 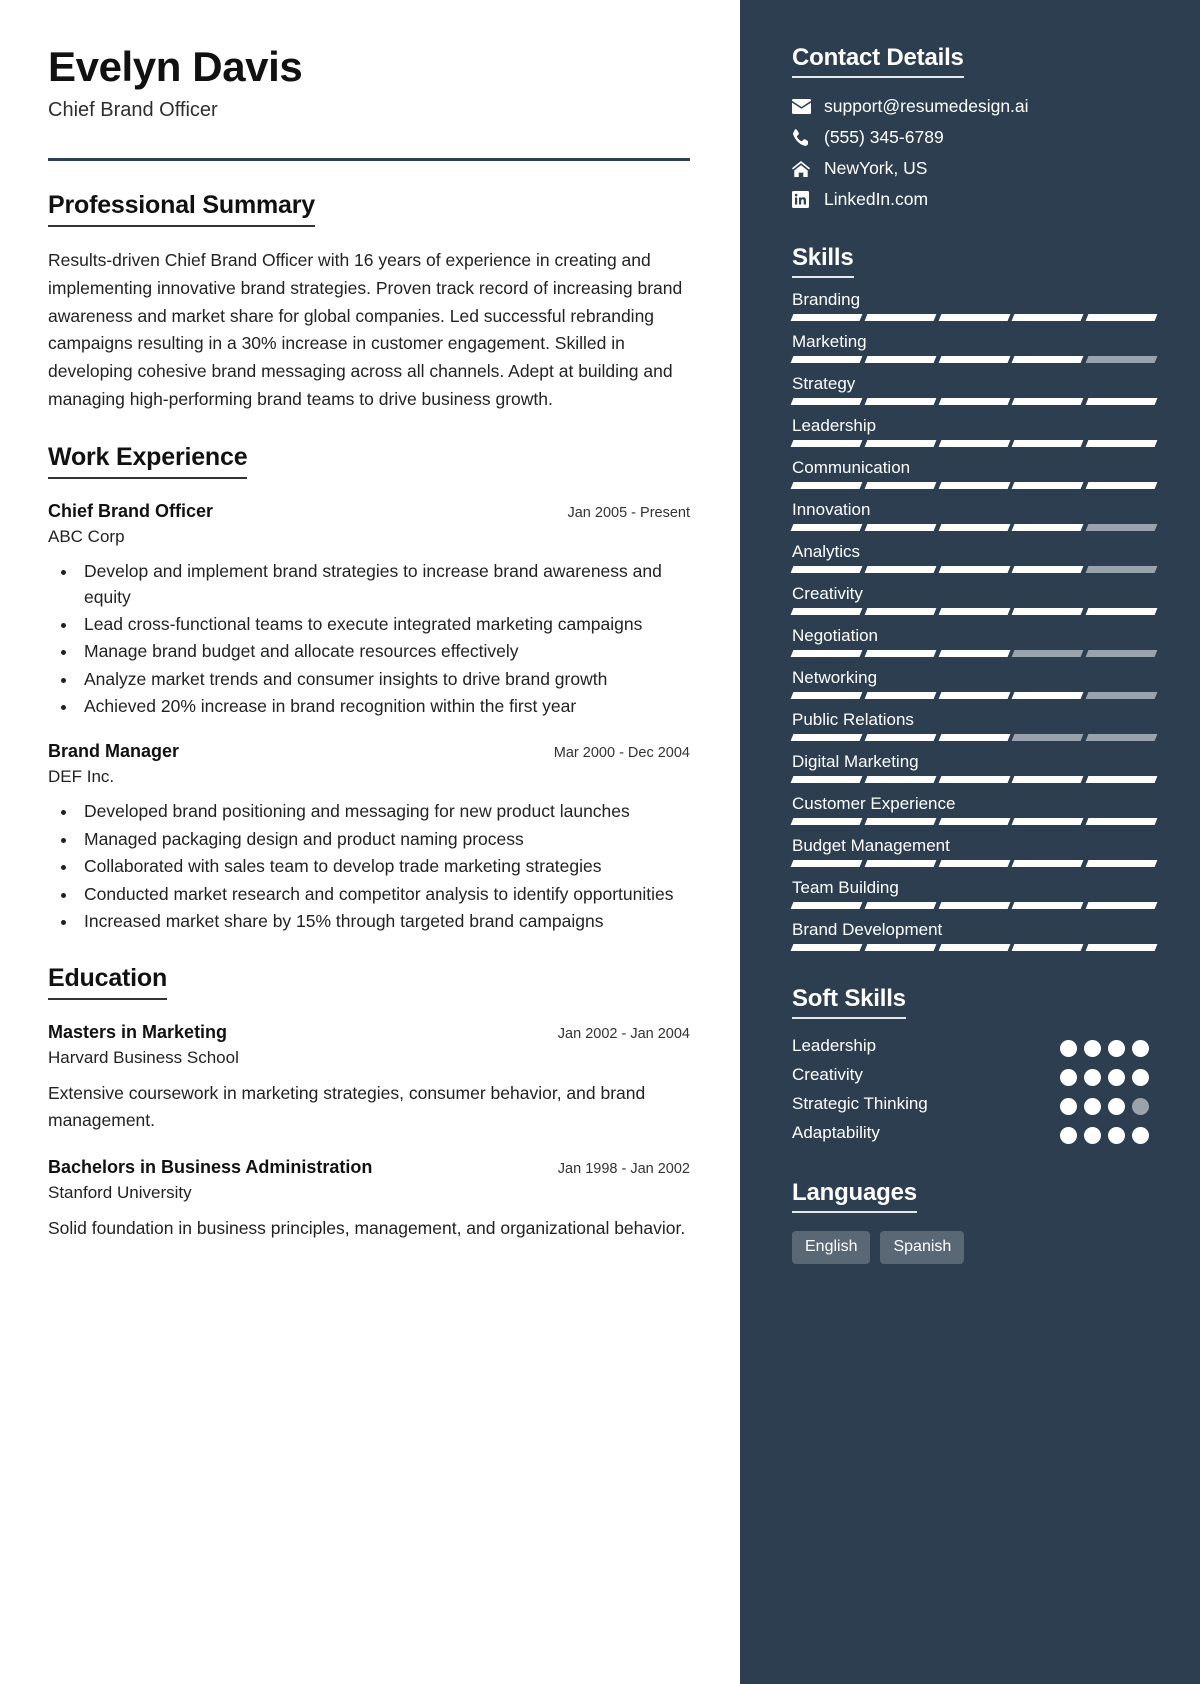 What do you see at coordinates (181, 209) in the screenshot?
I see `section-heading-summary: Professional Summary` at bounding box center [181, 209].